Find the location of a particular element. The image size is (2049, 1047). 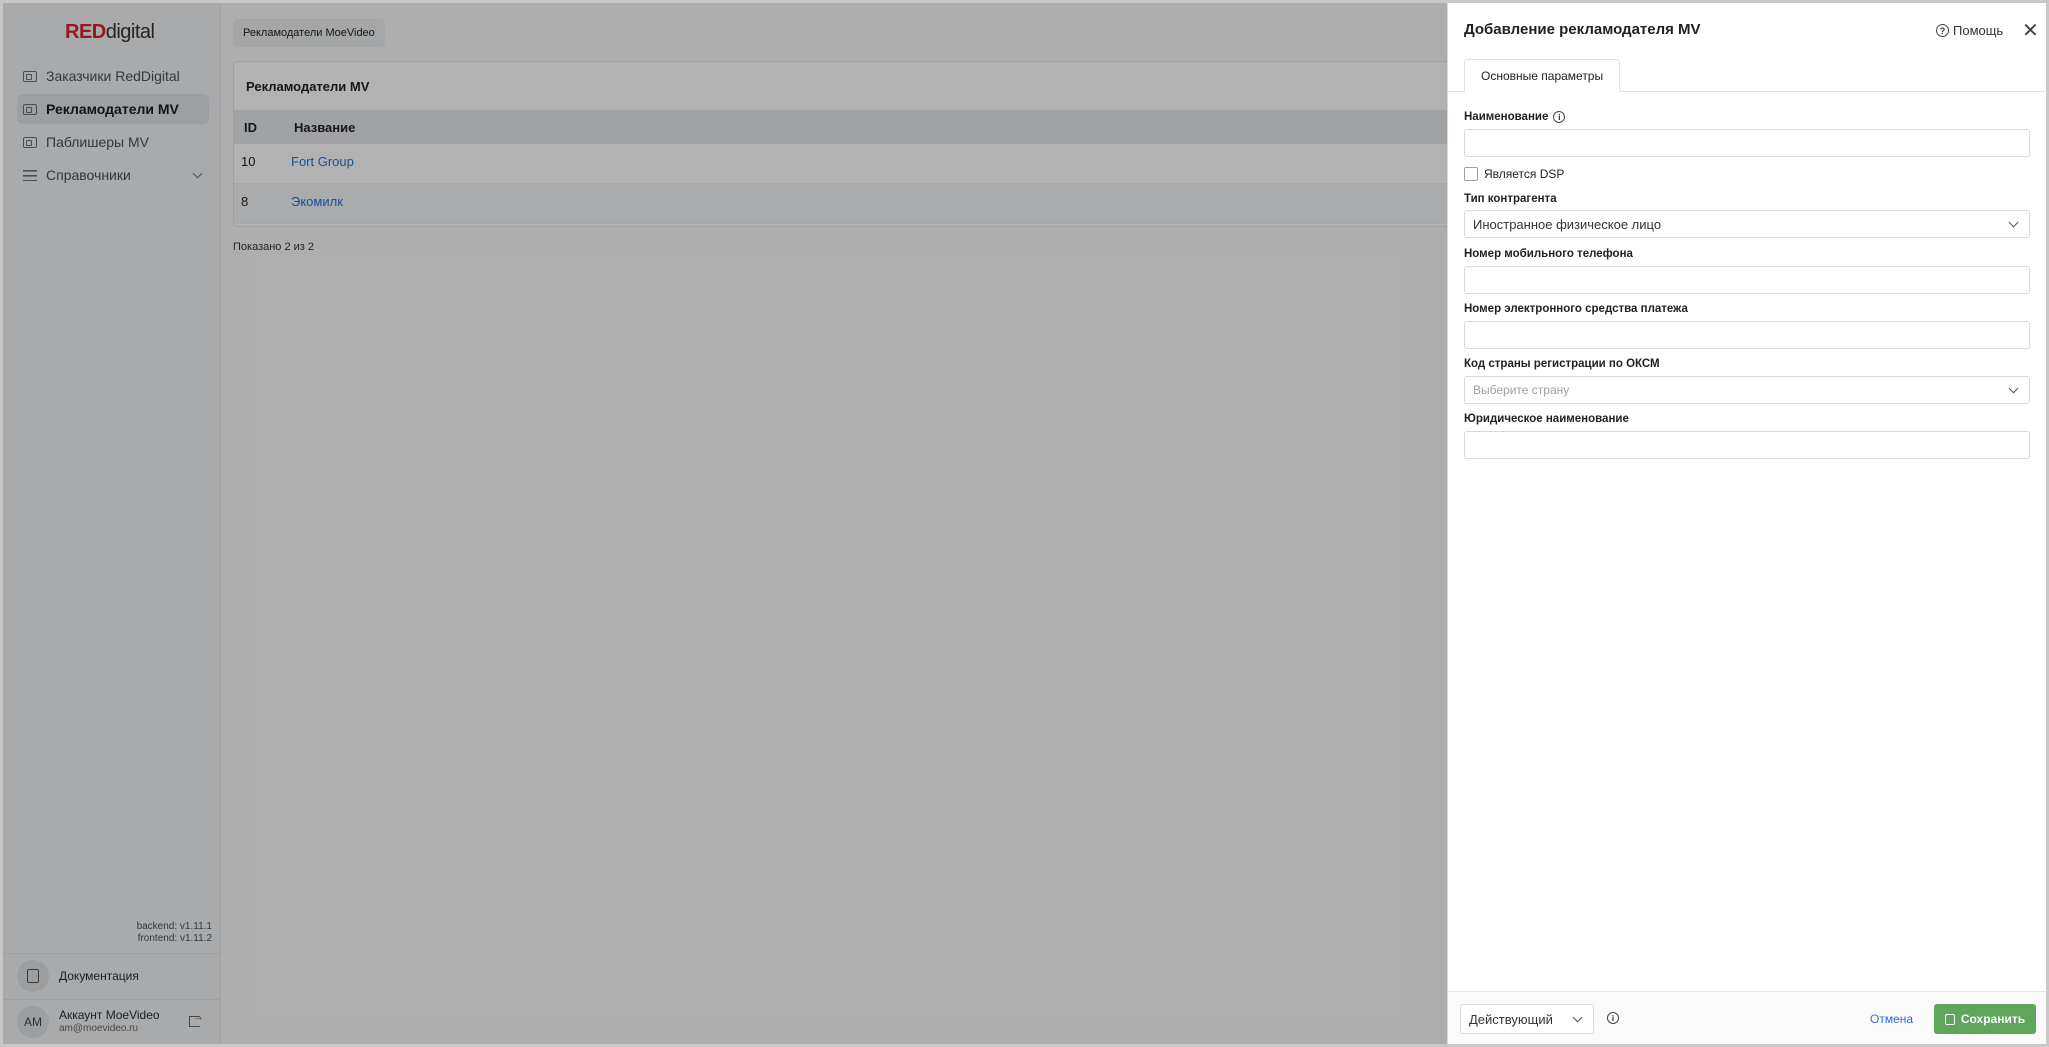

save-icon is located at coordinates (1949, 1019).